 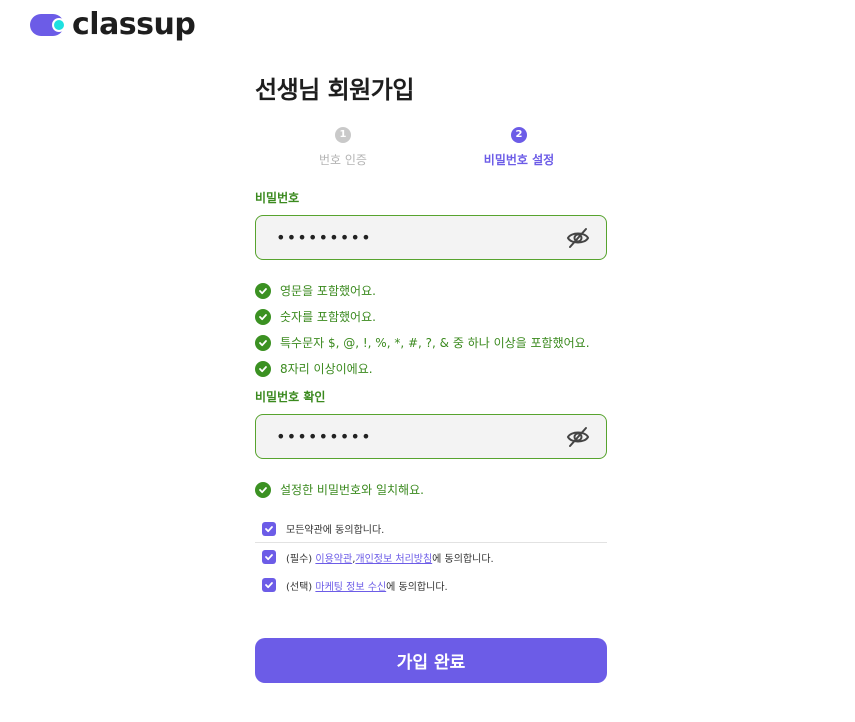 What do you see at coordinates (328, 291) in the screenshot?
I see `rule-text: 영문을 포함했어요.` at bounding box center [328, 291].